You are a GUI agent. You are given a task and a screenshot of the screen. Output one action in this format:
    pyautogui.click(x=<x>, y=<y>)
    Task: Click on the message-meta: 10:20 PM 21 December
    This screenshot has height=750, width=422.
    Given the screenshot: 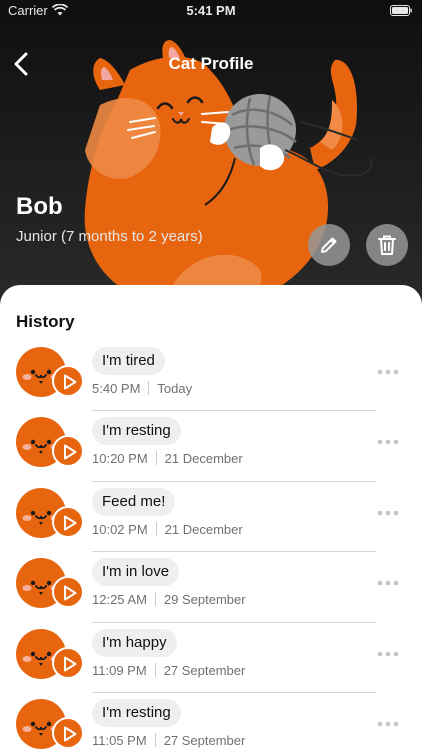 What is the action you would take?
    pyautogui.click(x=167, y=458)
    